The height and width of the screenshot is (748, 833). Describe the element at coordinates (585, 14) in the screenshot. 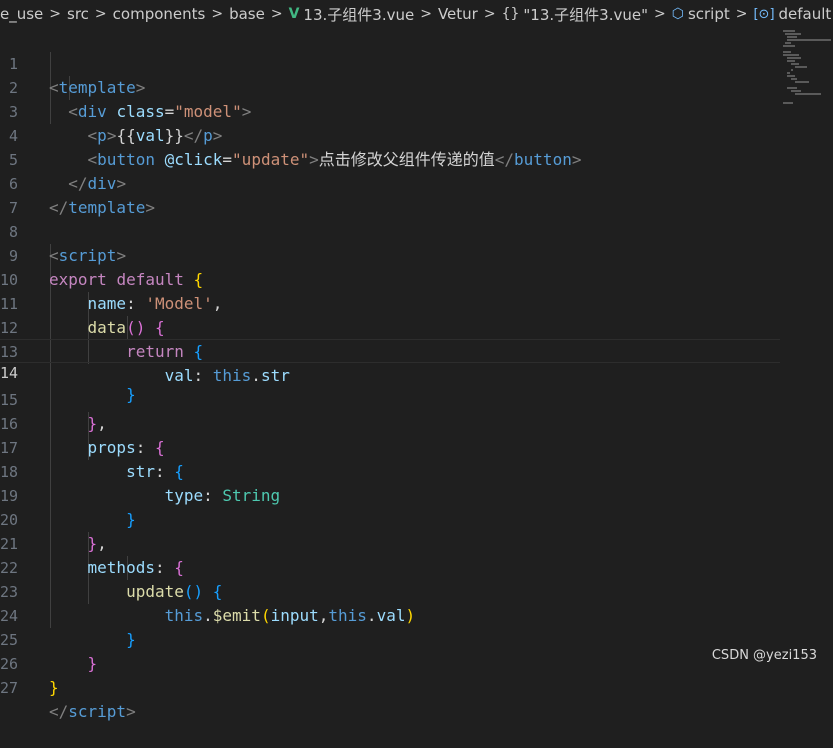

I see `breadcrumb-object: "13.子组件3.vue"` at that location.